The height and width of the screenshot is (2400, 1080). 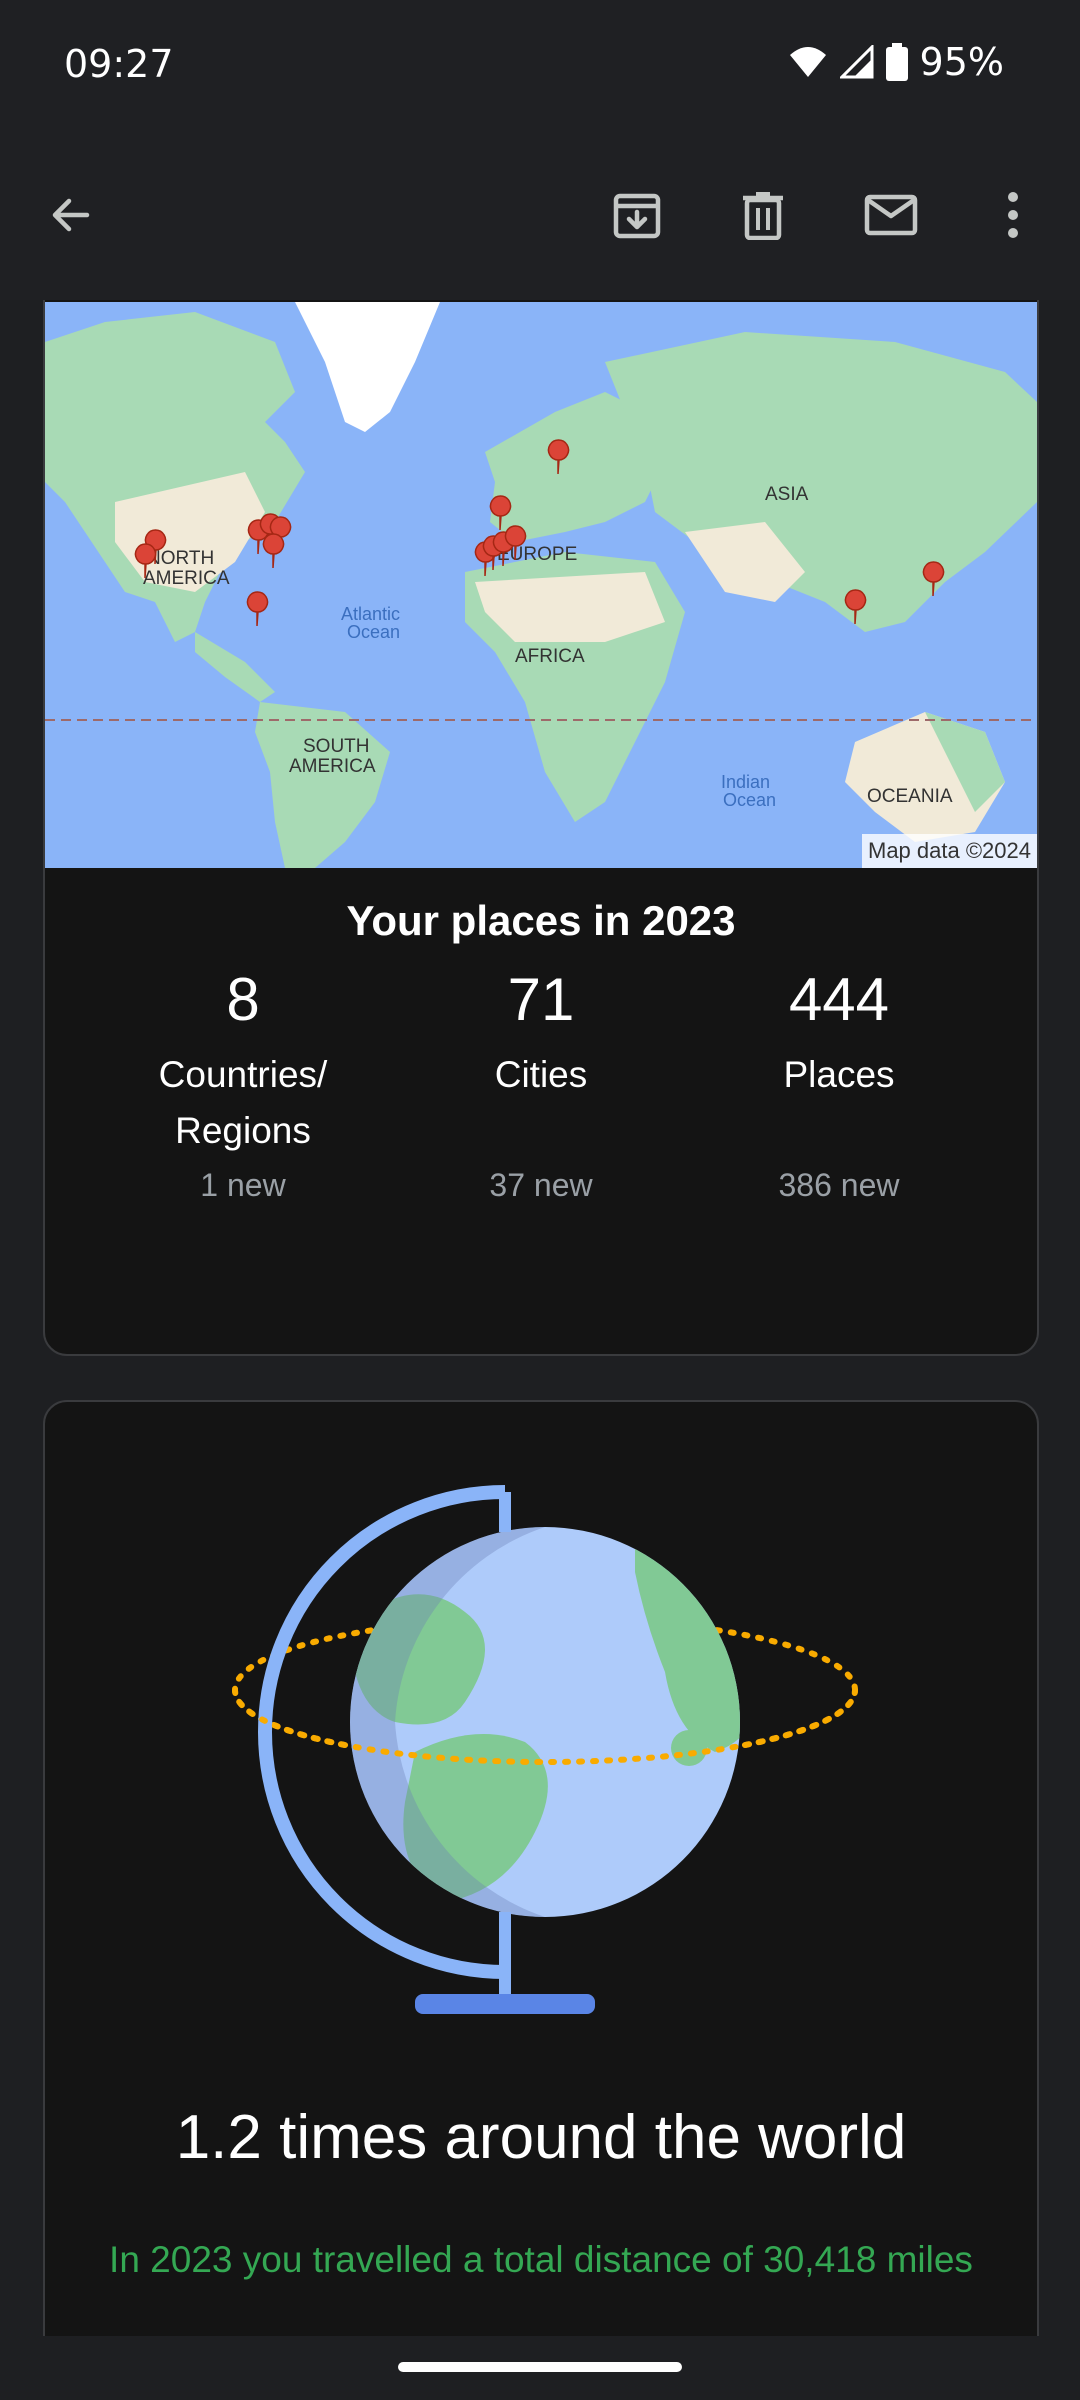 I want to click on places-title: Your places in 2023, so click(x=541, y=920).